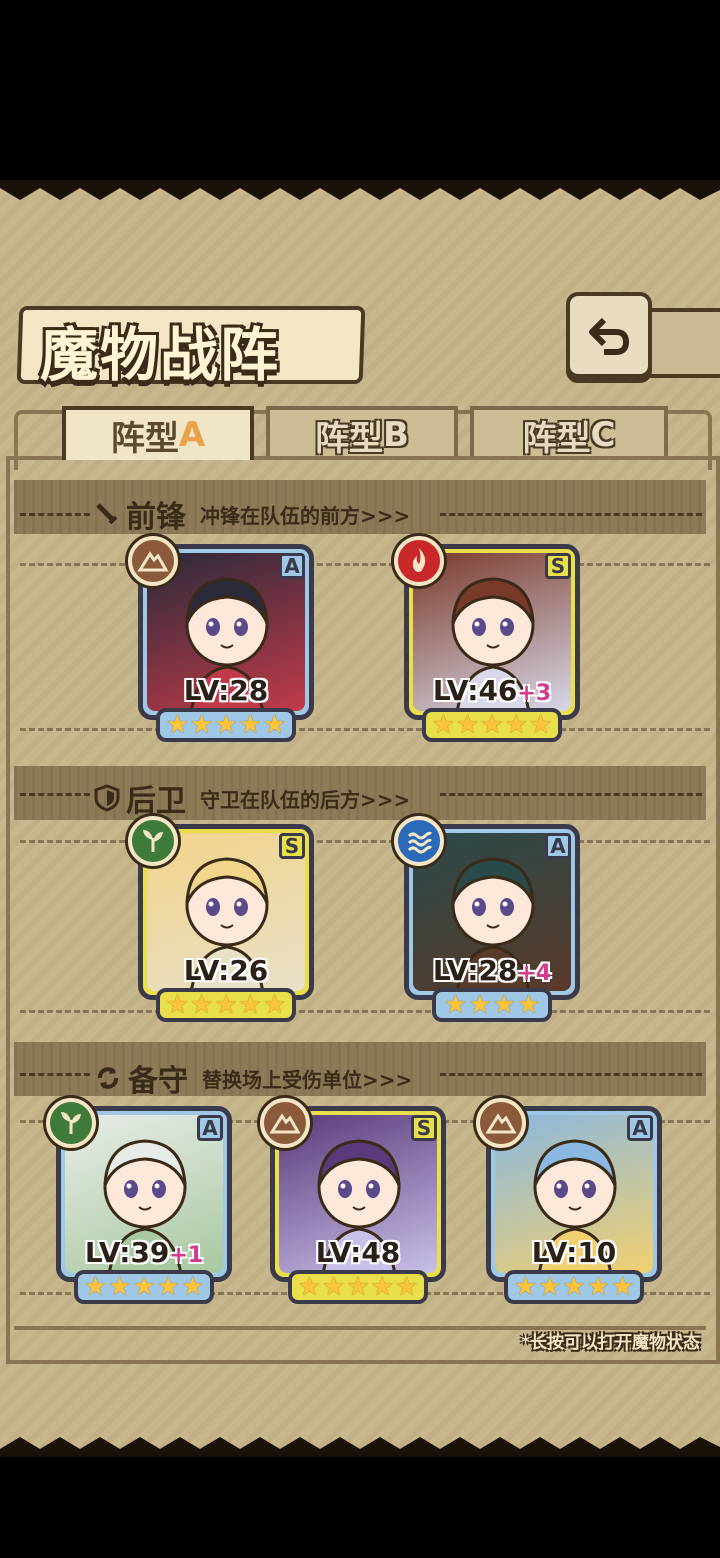 This screenshot has height=1558, width=720. Describe the element at coordinates (419, 841) in the screenshot. I see `water-element-icon` at that location.